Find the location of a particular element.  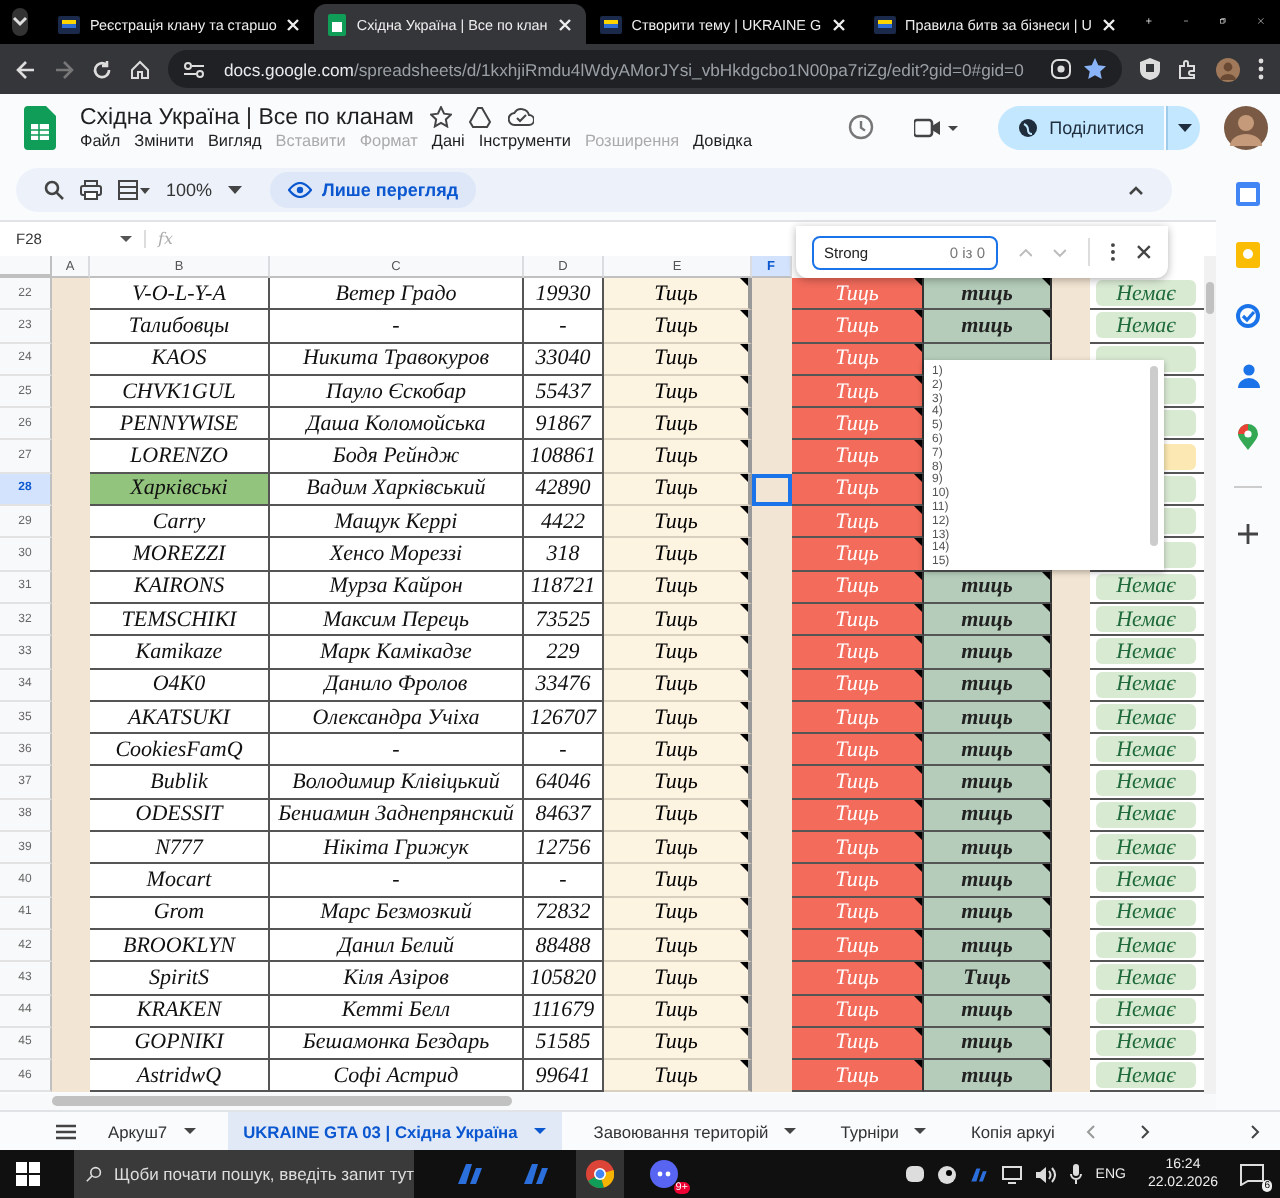

table-cell: CookiesFamQ is located at coordinates (180, 750).